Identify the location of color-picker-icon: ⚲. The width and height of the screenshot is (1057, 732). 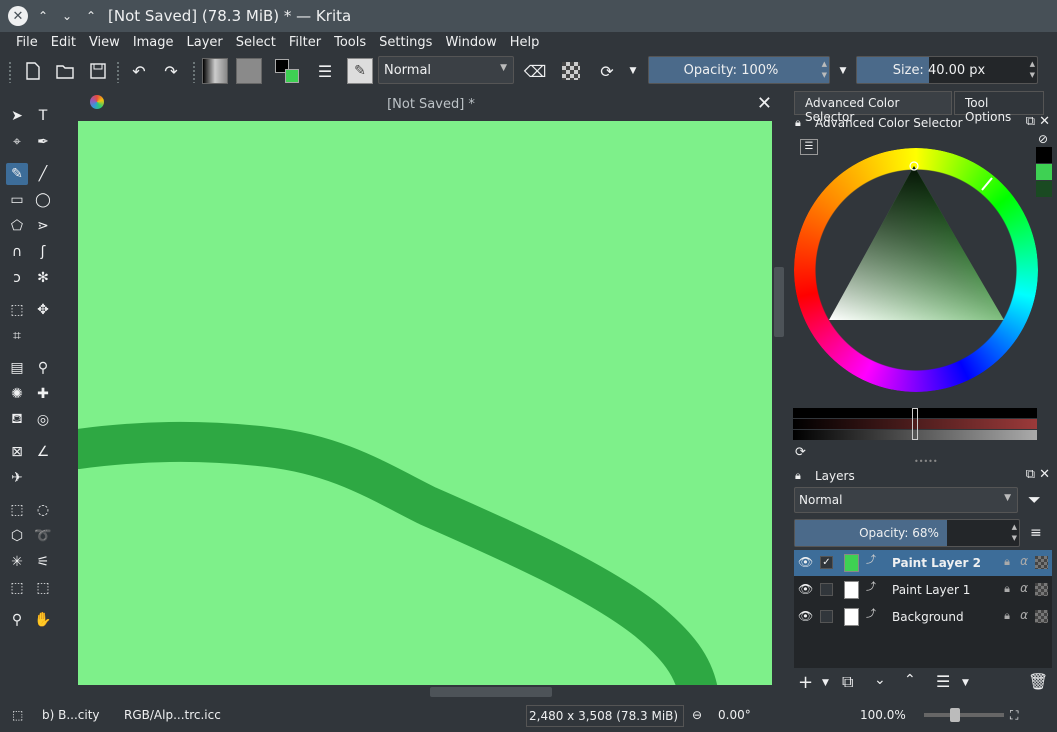
(43, 368).